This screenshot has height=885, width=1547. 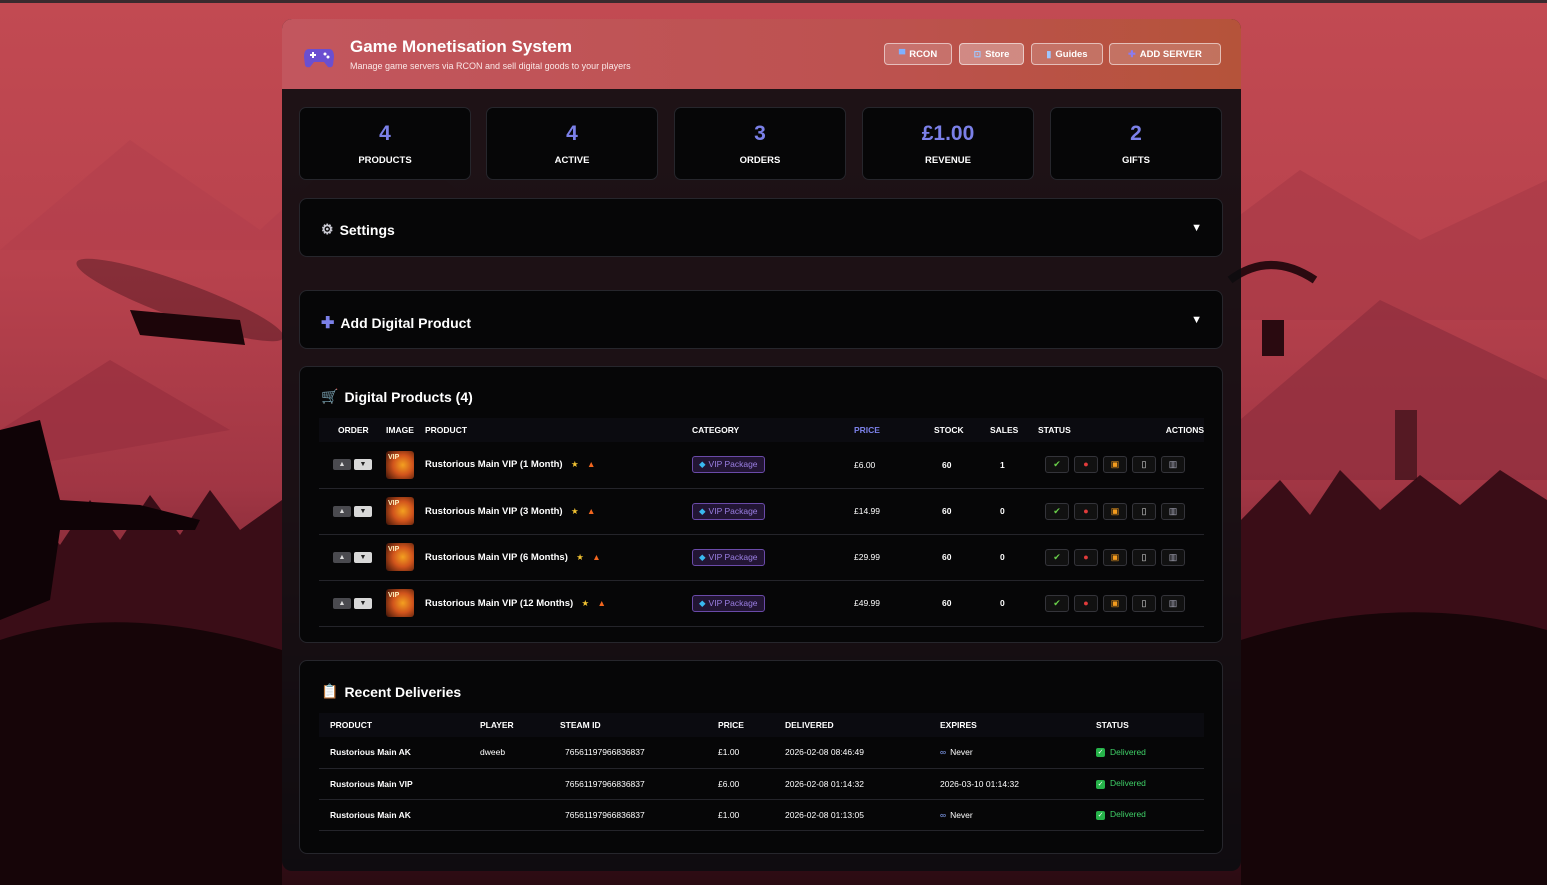 I want to click on guides-button: ▮ Guides, so click(x=1067, y=54).